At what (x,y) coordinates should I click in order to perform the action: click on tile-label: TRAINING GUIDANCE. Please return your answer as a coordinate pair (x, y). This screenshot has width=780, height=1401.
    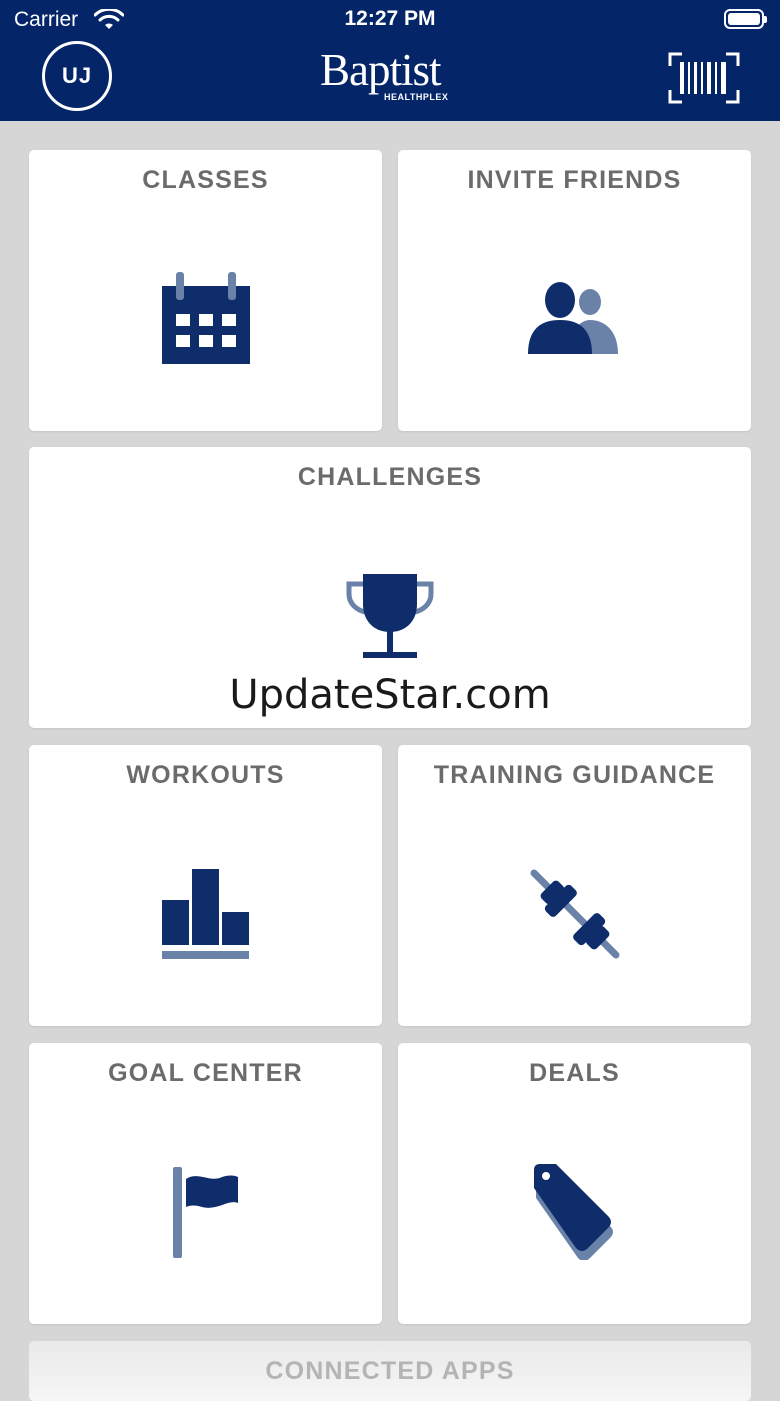
    Looking at the image, I should click on (574, 775).